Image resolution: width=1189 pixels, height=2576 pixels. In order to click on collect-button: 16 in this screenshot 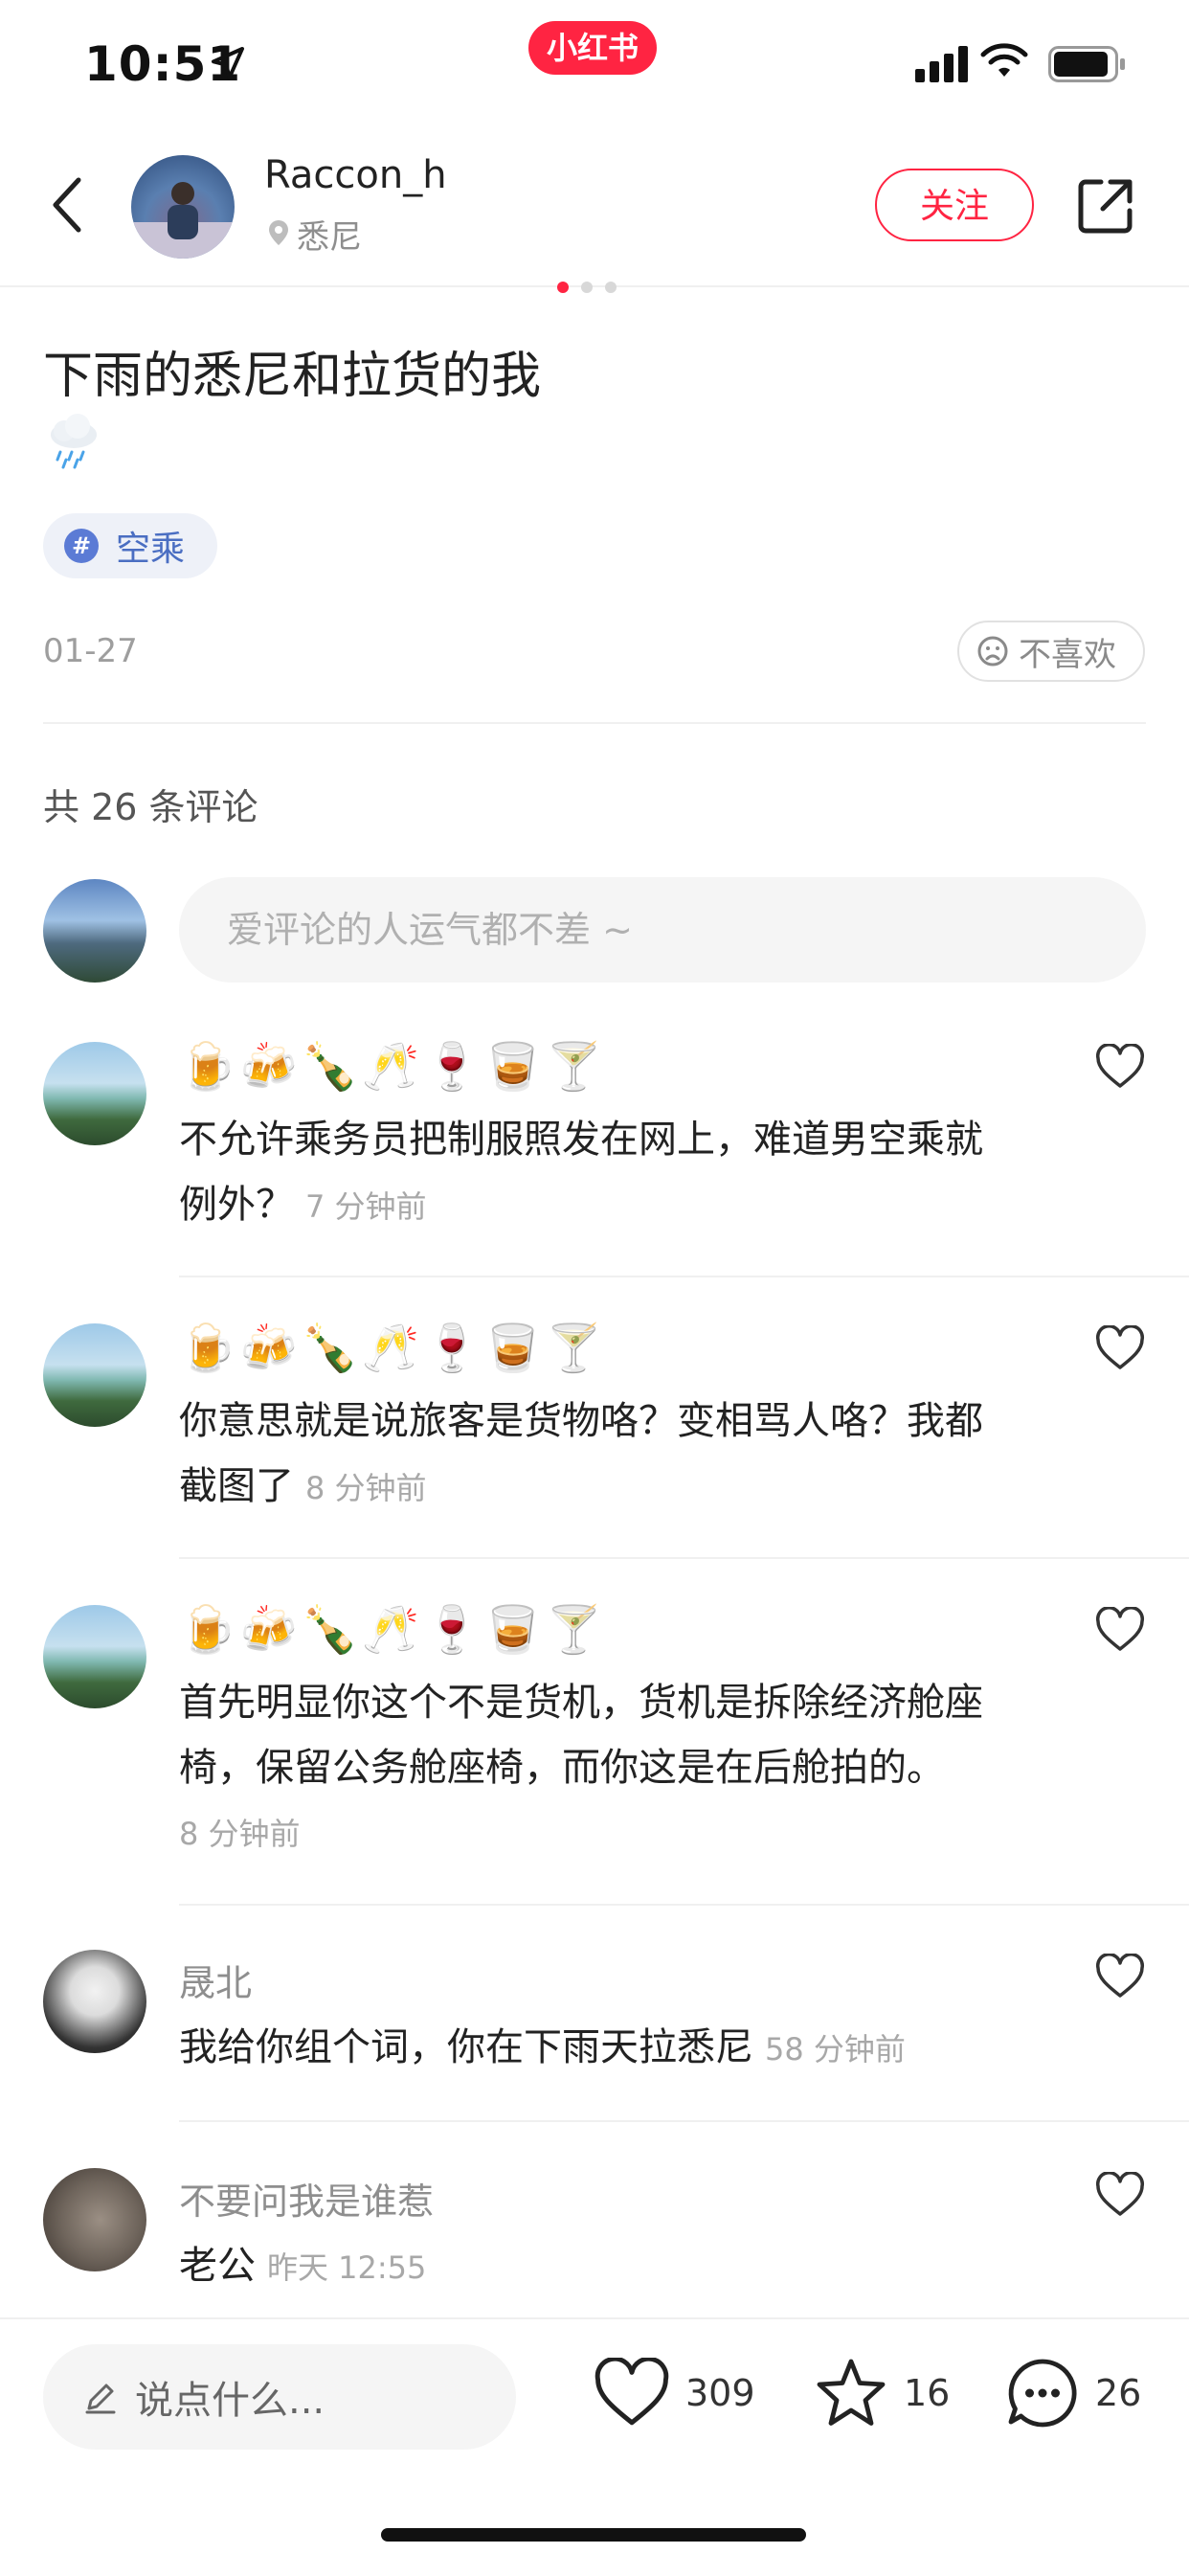, I will do `click(882, 2393)`.